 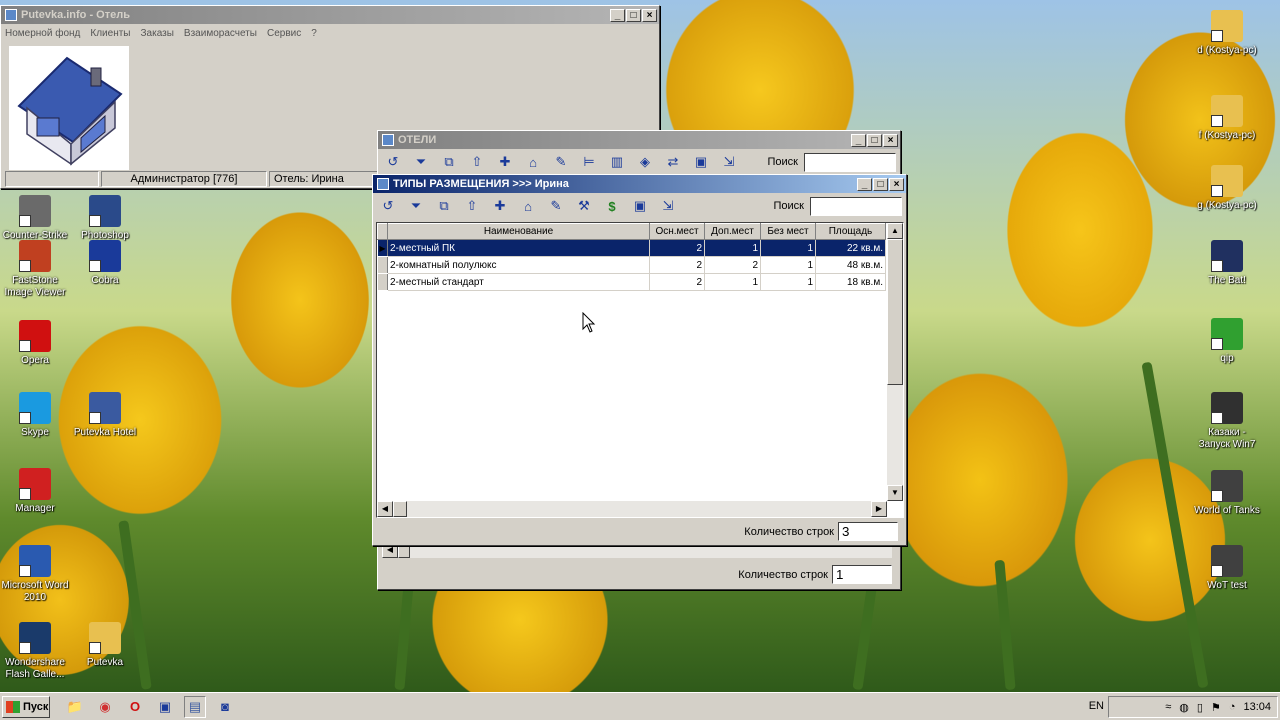 I want to click on col-no-places: Без мест, so click(x=788, y=231).